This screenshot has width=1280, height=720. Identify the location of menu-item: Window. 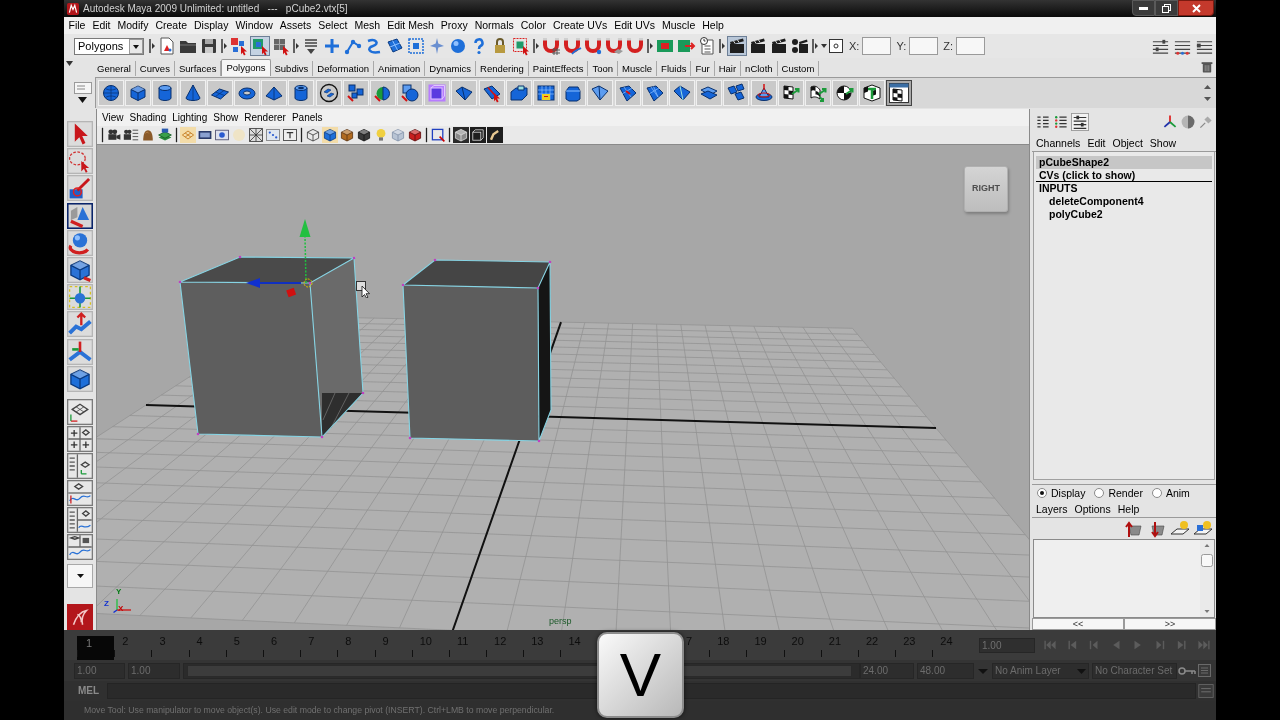
(254, 25).